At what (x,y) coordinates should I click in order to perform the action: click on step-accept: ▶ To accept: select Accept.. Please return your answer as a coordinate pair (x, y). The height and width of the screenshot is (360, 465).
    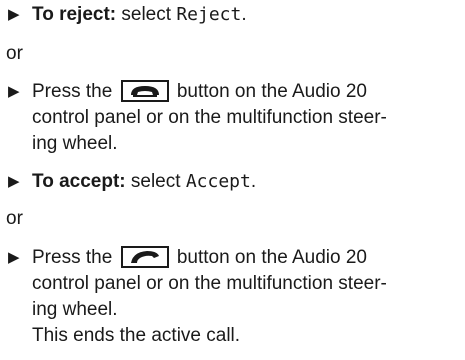
    Looking at the image, I should click on (235, 182).